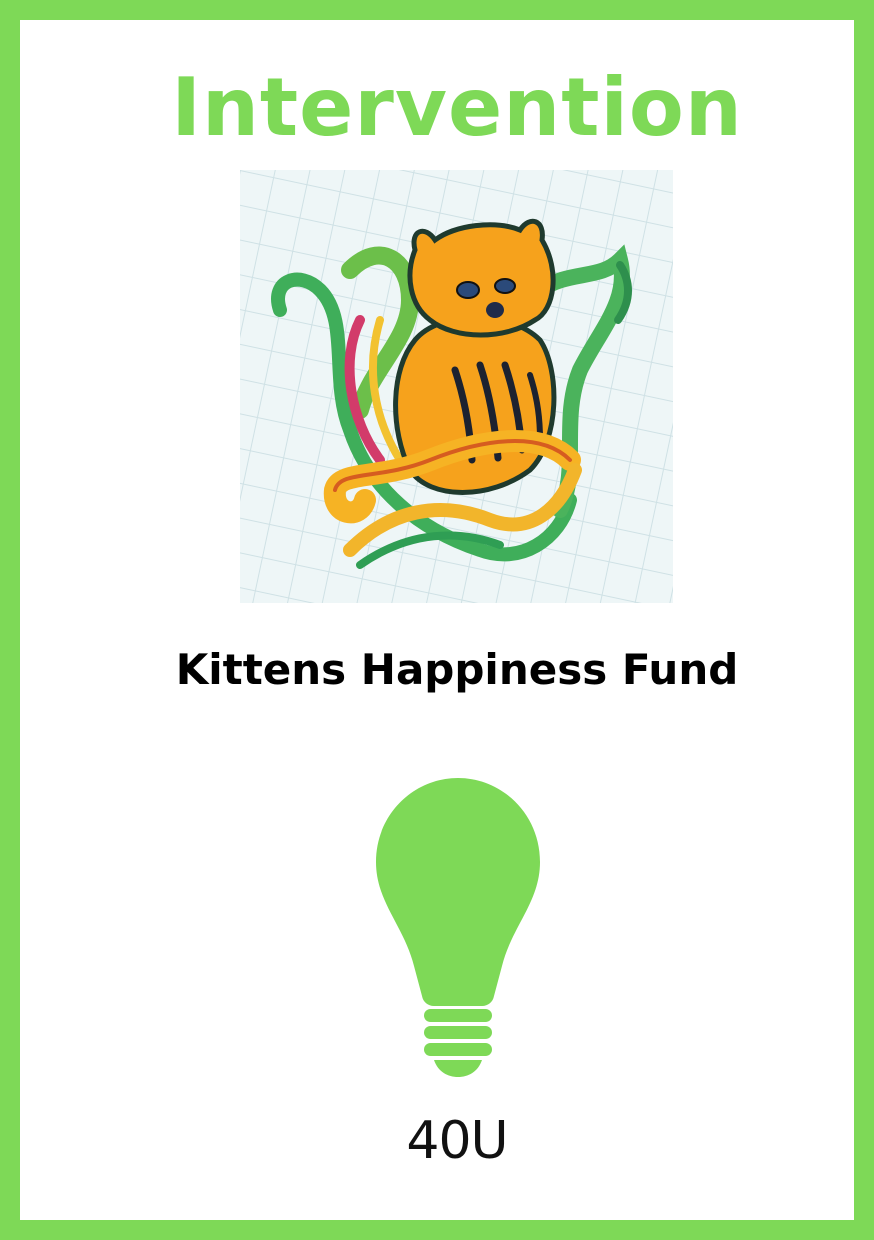  Describe the element at coordinates (457, 669) in the screenshot. I see `card-name: Kittens Happiness Fund` at that location.